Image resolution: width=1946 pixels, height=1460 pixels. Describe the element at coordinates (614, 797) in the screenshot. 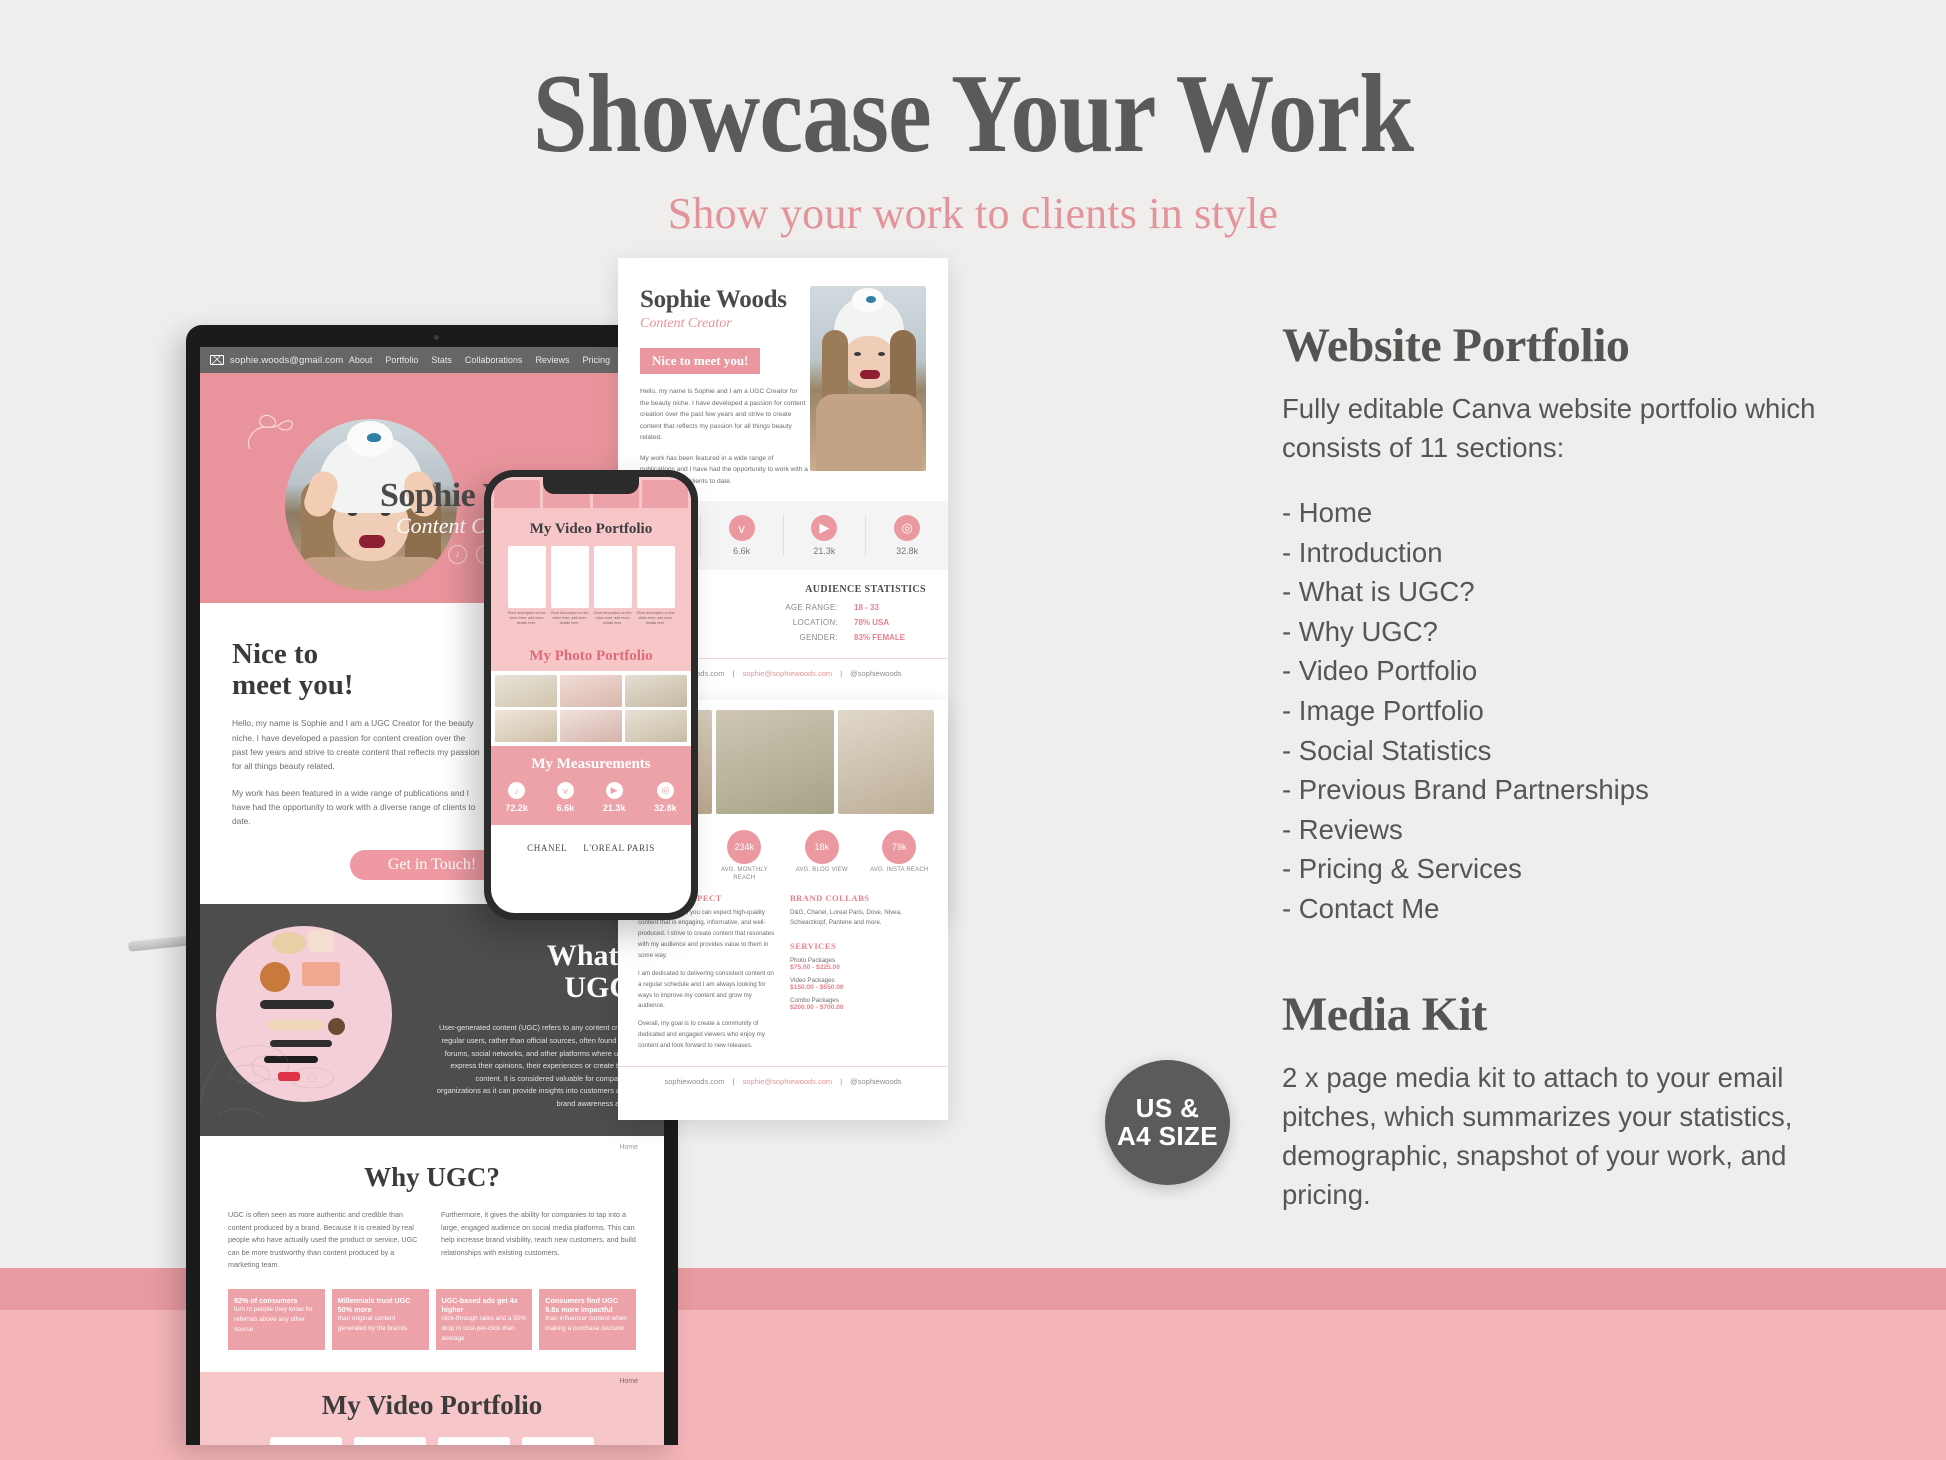

I see `phone-measure: ▶ 21.3k` at that location.